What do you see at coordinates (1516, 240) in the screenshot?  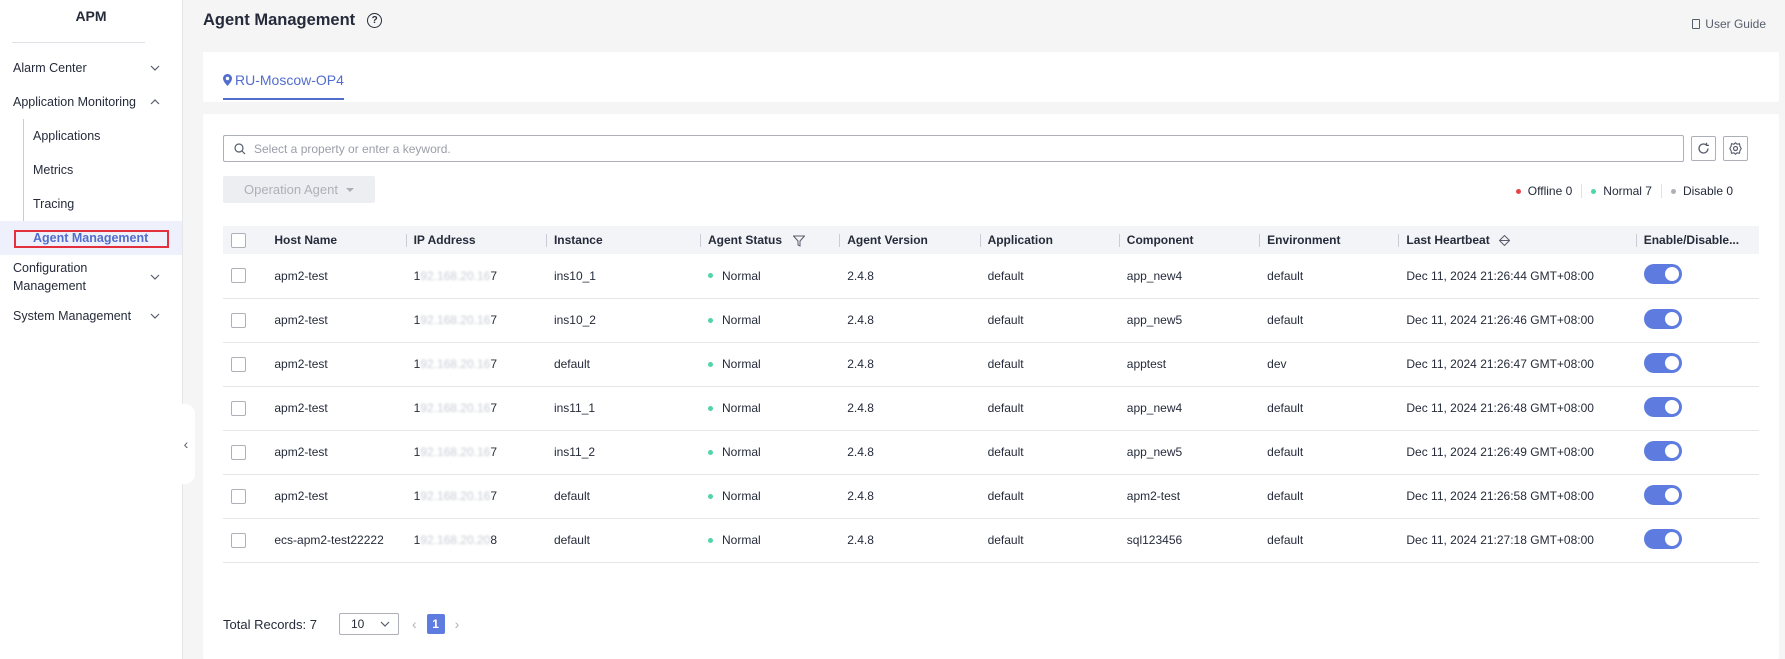 I see `column-header-last-heartbeat: Last Heartbeat` at bounding box center [1516, 240].